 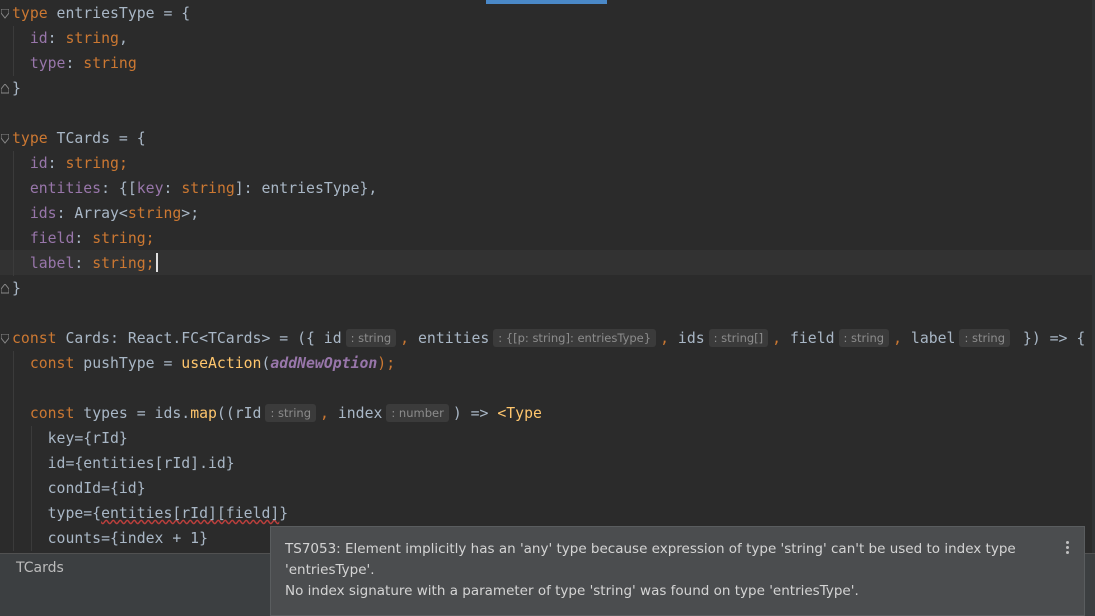 I want to click on breadcrumb: TCards, so click(x=40, y=568).